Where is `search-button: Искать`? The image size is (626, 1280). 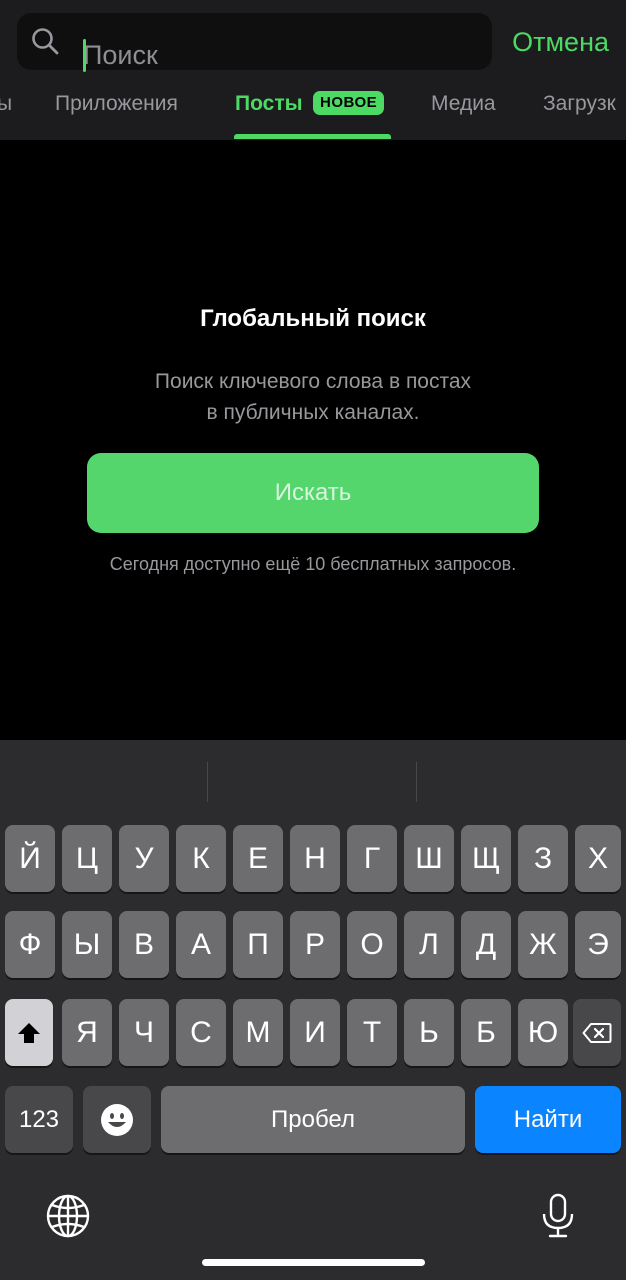 search-button: Искать is located at coordinates (313, 493).